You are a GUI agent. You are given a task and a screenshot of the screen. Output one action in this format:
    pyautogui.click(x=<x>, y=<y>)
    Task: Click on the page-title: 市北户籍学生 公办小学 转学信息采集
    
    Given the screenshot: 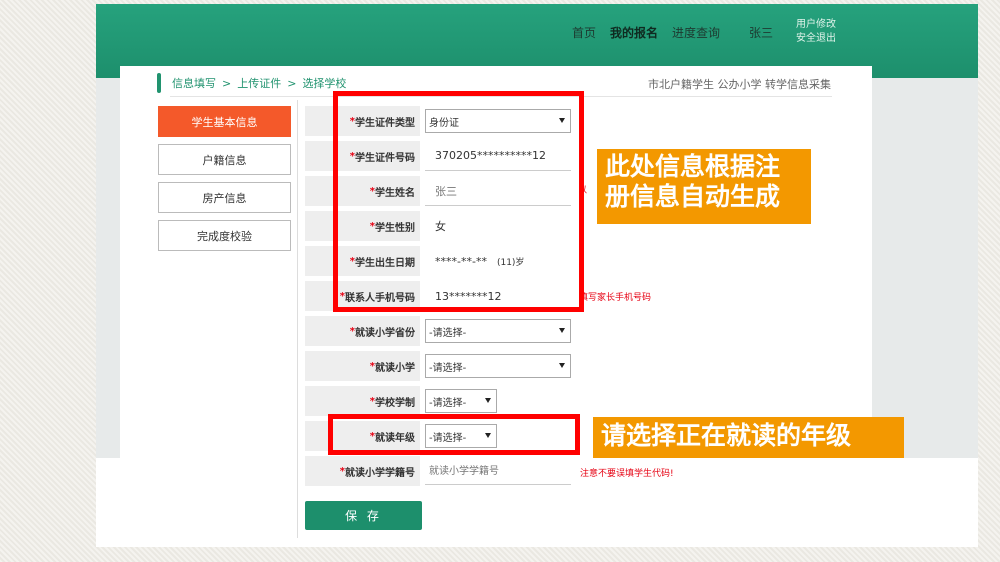 What is the action you would take?
    pyautogui.click(x=739, y=84)
    